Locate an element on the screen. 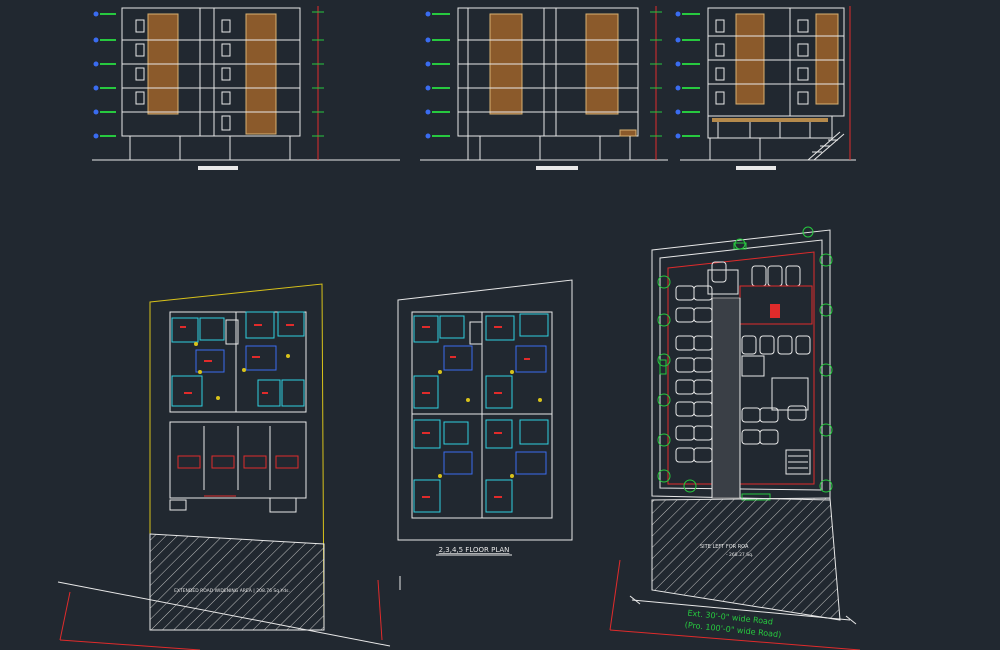  site-left-area: - 268.27 Sq. is located at coordinates (739, 555).